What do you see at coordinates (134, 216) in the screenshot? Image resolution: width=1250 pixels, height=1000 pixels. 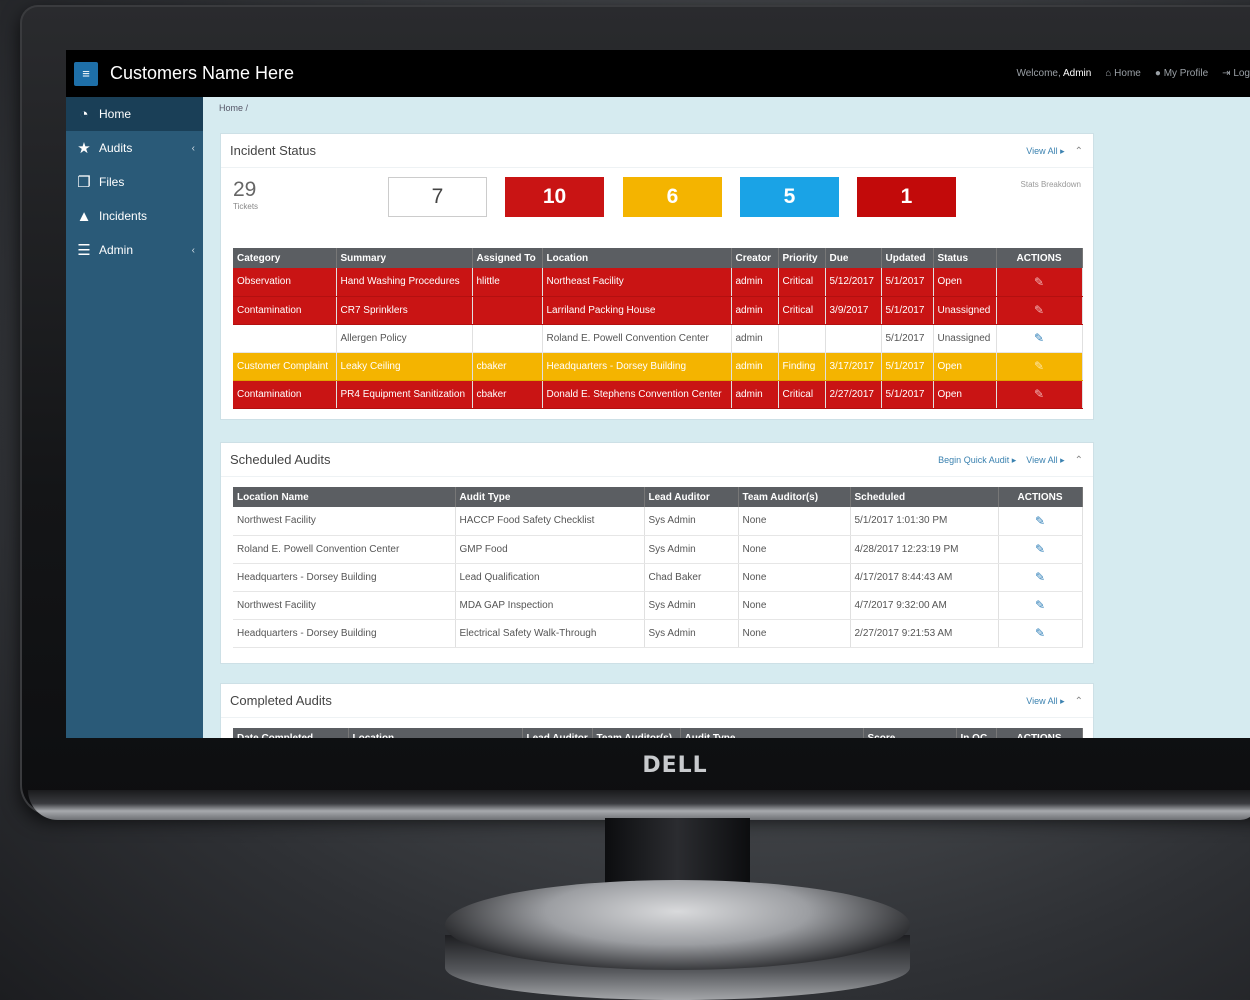 I see `sidebar-item-incidents: ▲ Incidents` at bounding box center [134, 216].